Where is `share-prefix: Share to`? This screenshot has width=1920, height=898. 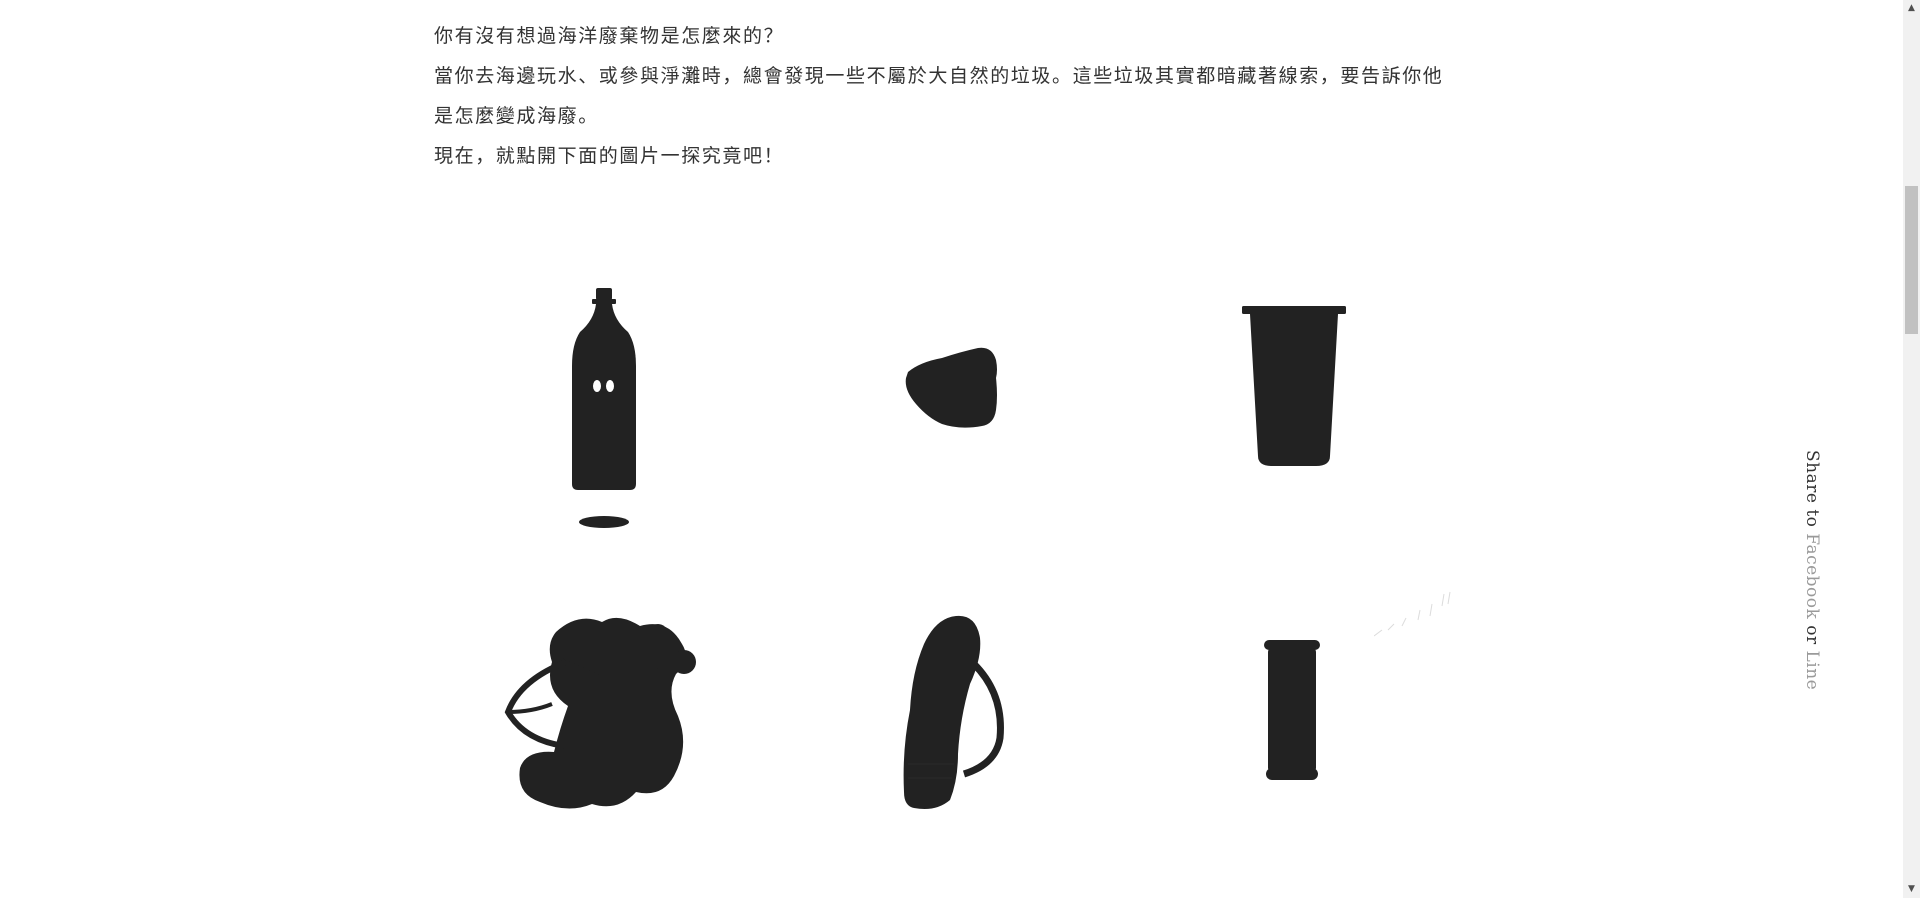
share-prefix: Share to is located at coordinates (1812, 492).